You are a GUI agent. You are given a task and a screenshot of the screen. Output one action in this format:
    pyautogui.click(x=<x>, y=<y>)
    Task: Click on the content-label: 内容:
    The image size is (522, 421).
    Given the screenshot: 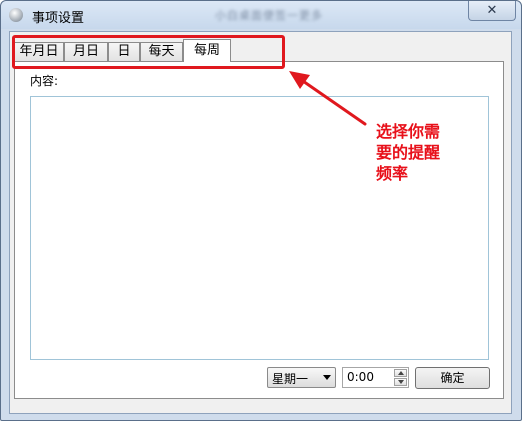 What is the action you would take?
    pyautogui.click(x=44, y=81)
    